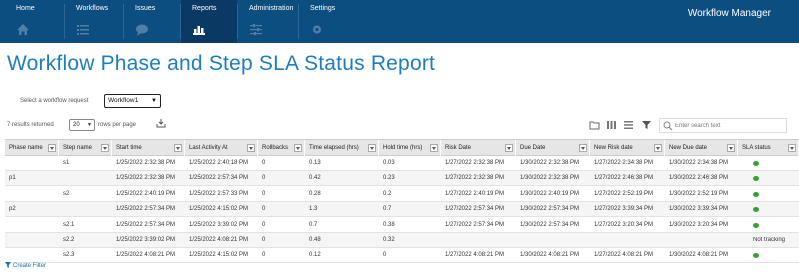 This screenshot has width=799, height=280. Describe the element at coordinates (475, 178) in the screenshot. I see `table-cell: 1/27/2022 2:32:38 PM` at that location.